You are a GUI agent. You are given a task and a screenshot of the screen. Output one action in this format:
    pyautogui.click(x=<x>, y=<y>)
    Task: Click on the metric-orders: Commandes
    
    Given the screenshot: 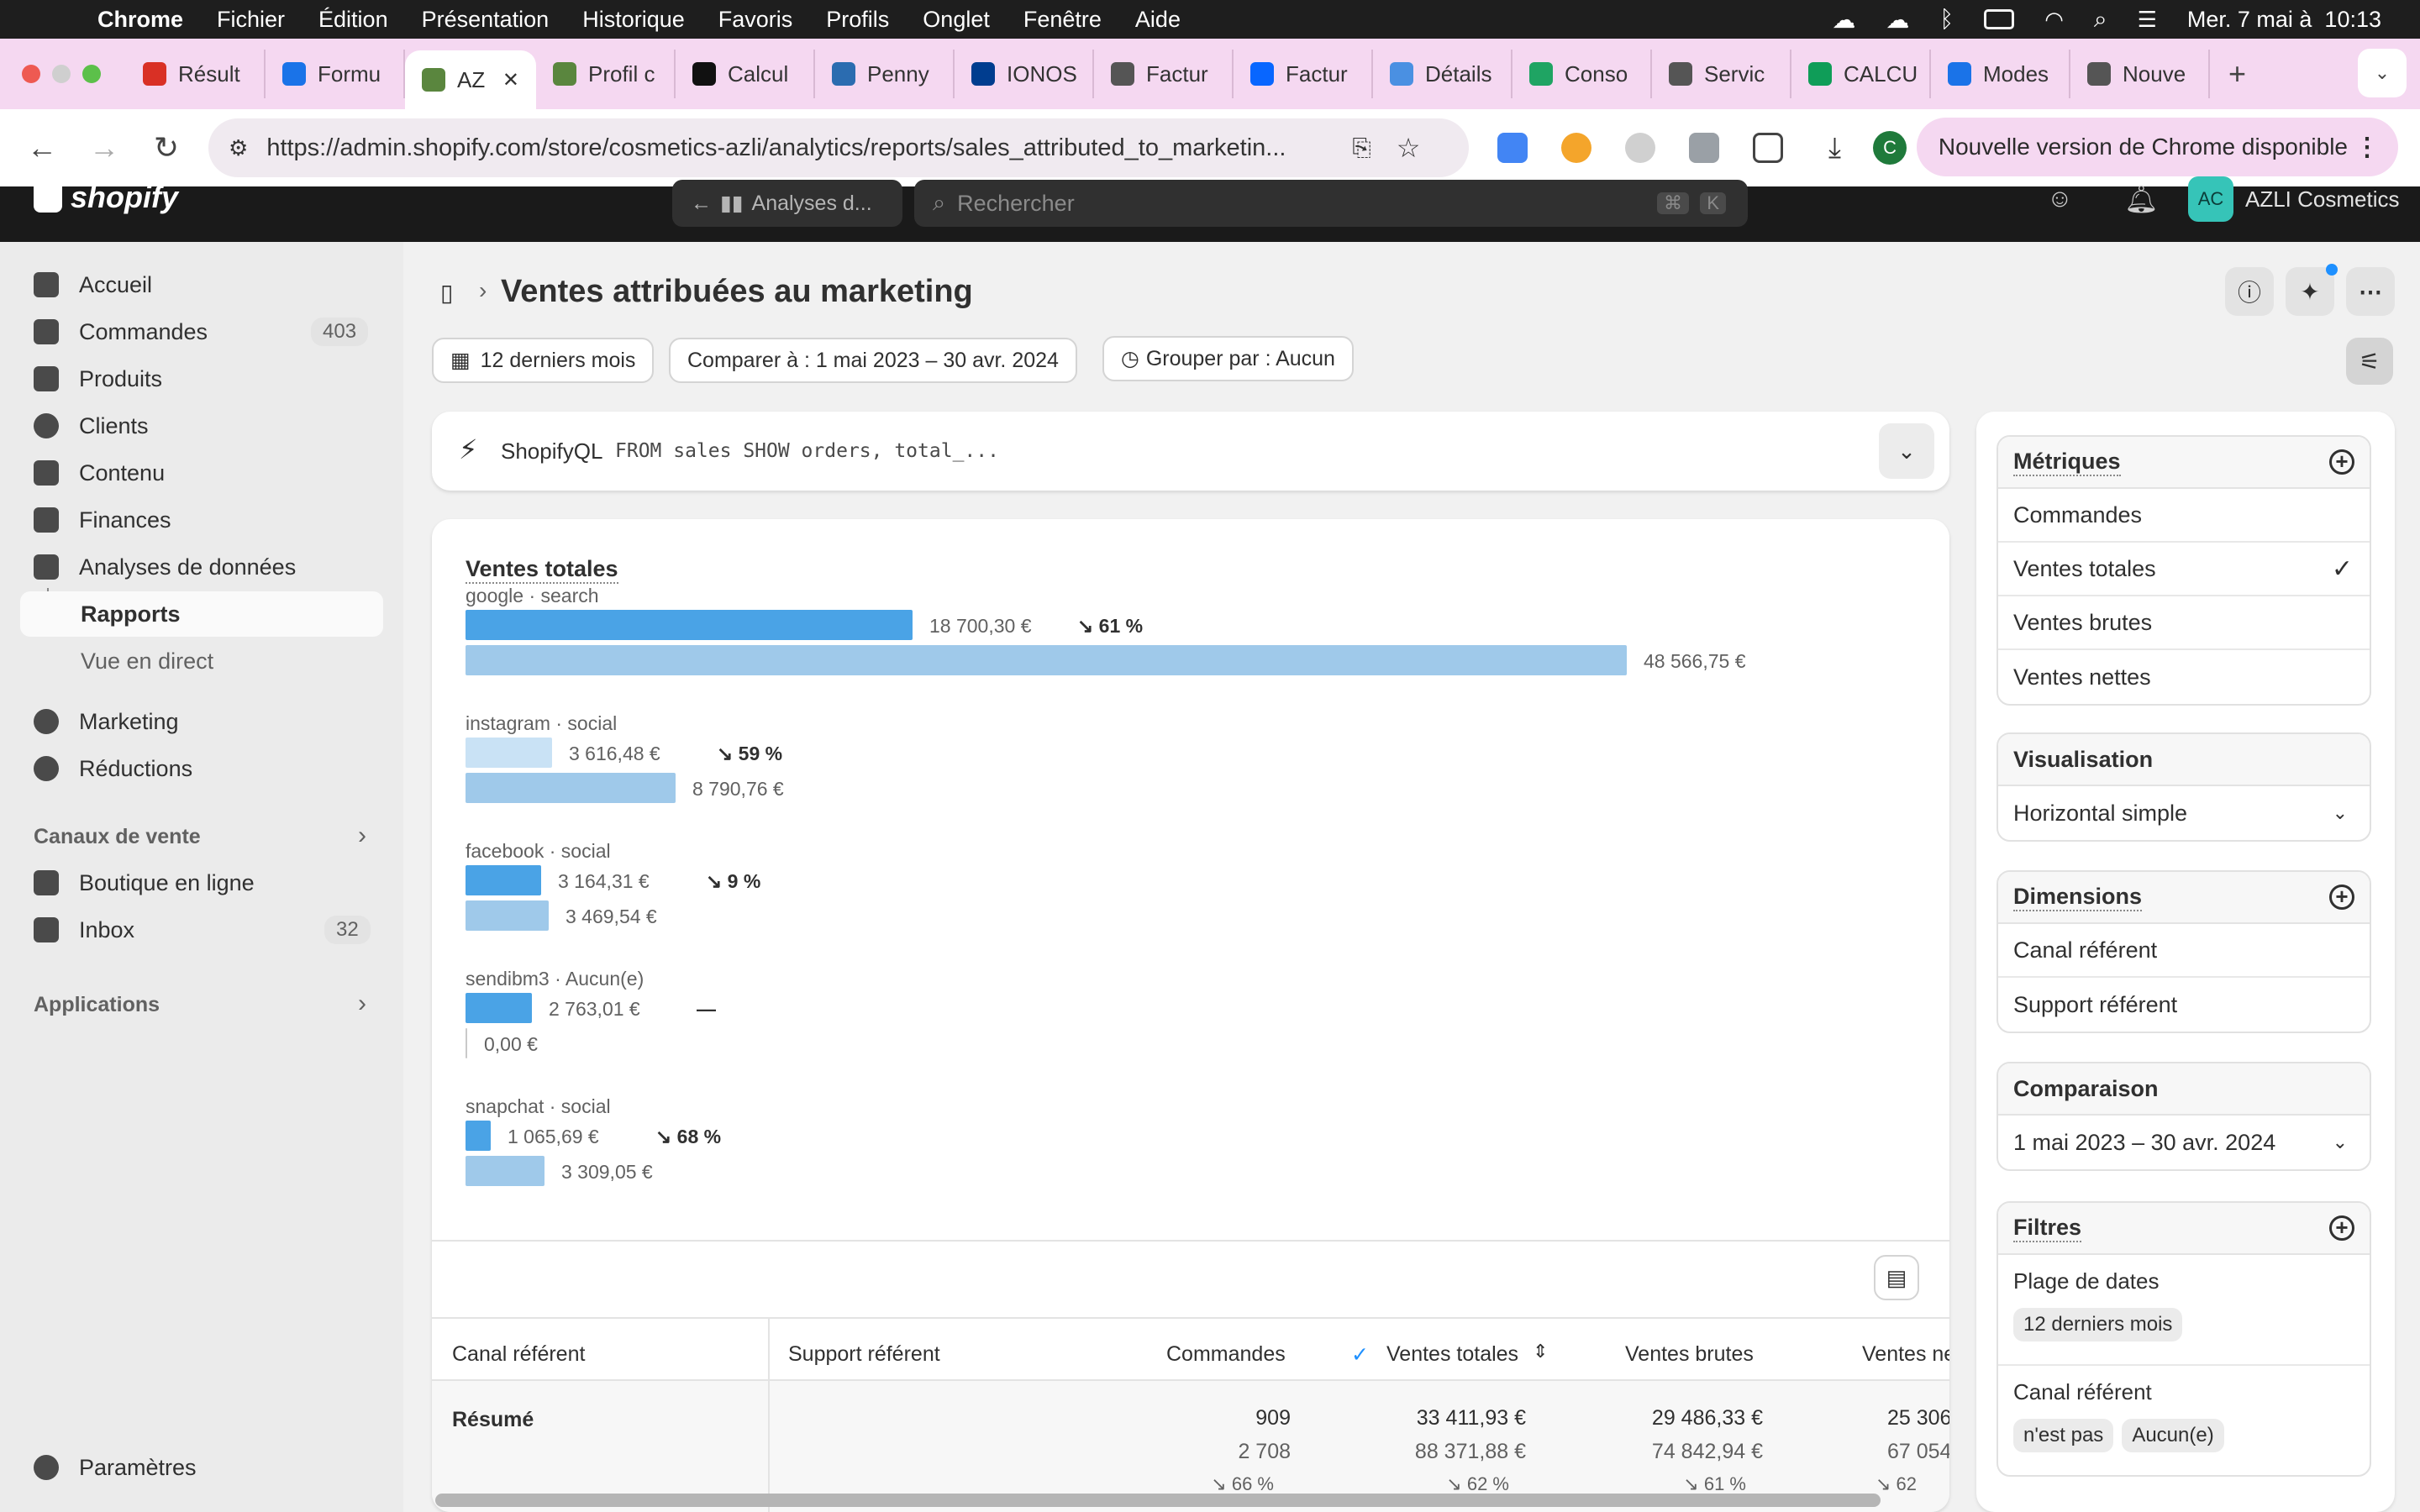 What is the action you would take?
    pyautogui.click(x=2184, y=516)
    